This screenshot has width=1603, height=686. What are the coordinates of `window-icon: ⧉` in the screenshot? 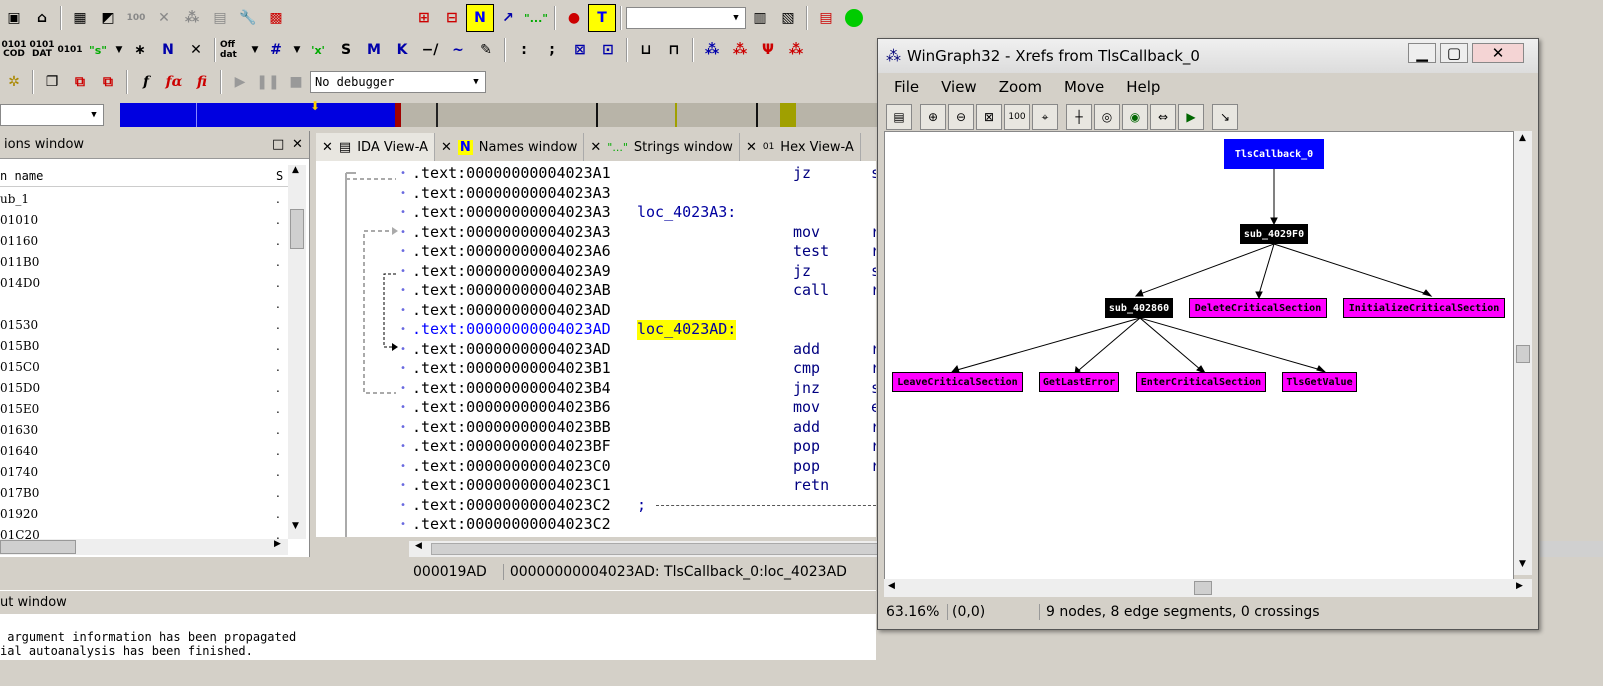 It's located at (108, 82).